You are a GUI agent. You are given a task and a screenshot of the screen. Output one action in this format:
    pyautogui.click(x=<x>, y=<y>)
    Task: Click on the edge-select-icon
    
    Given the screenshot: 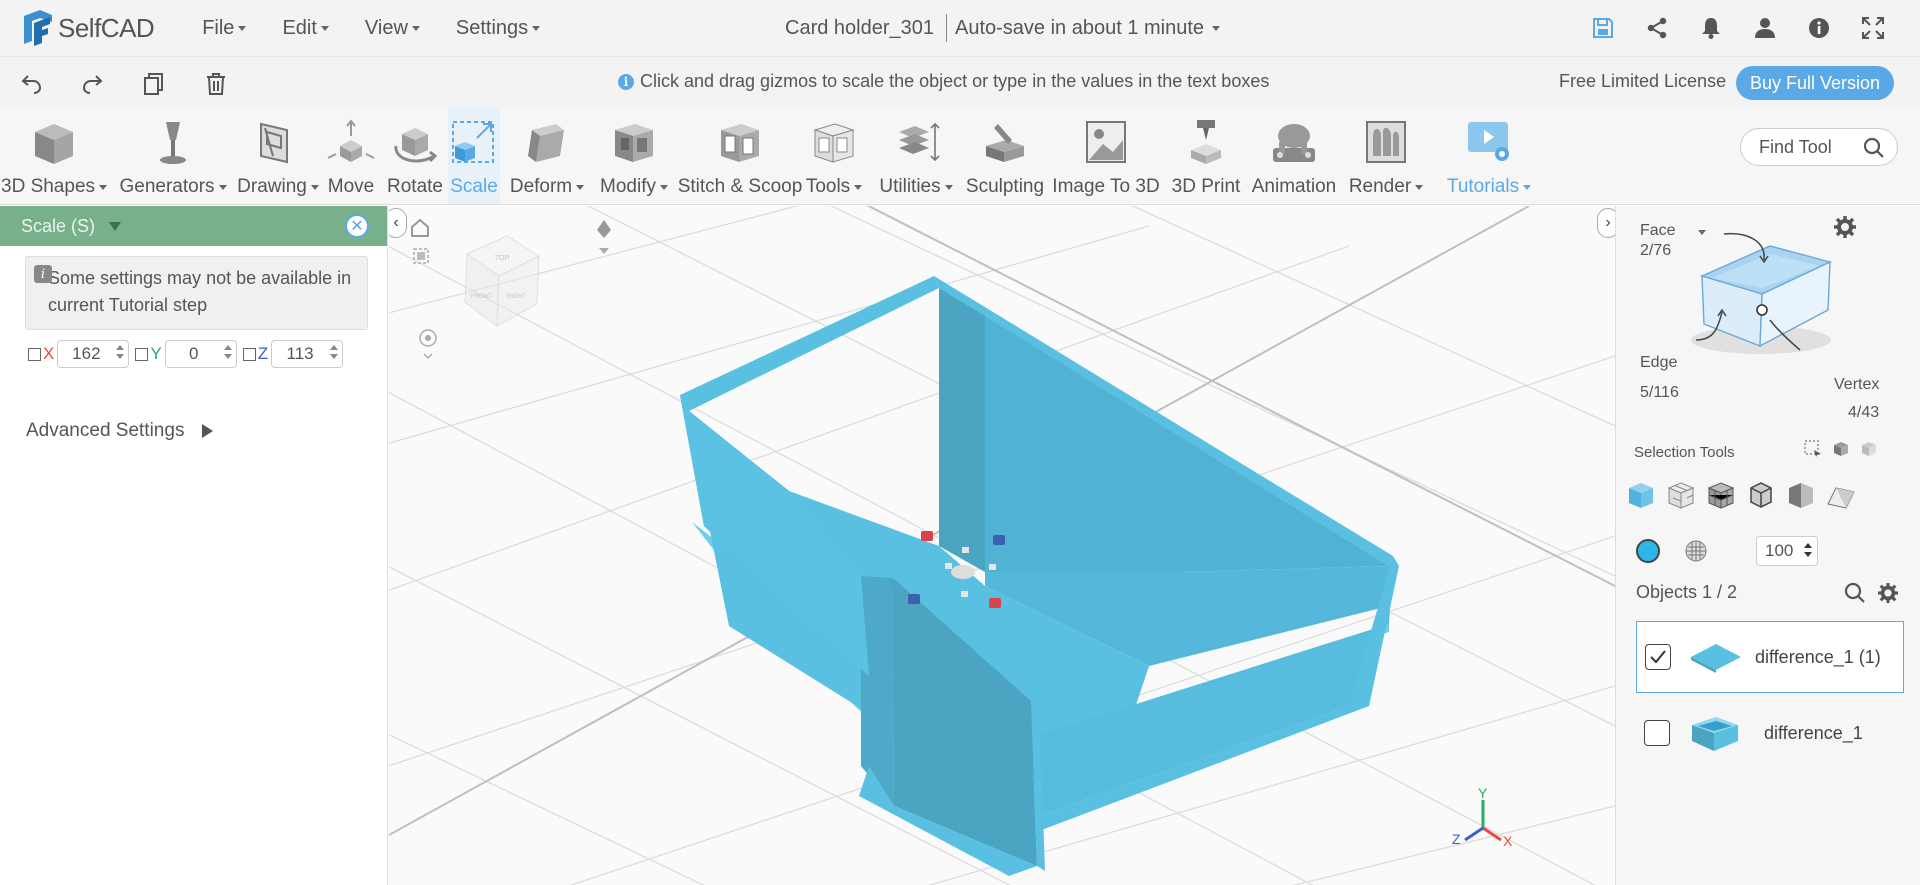 What is the action you would take?
    pyautogui.click(x=1761, y=495)
    